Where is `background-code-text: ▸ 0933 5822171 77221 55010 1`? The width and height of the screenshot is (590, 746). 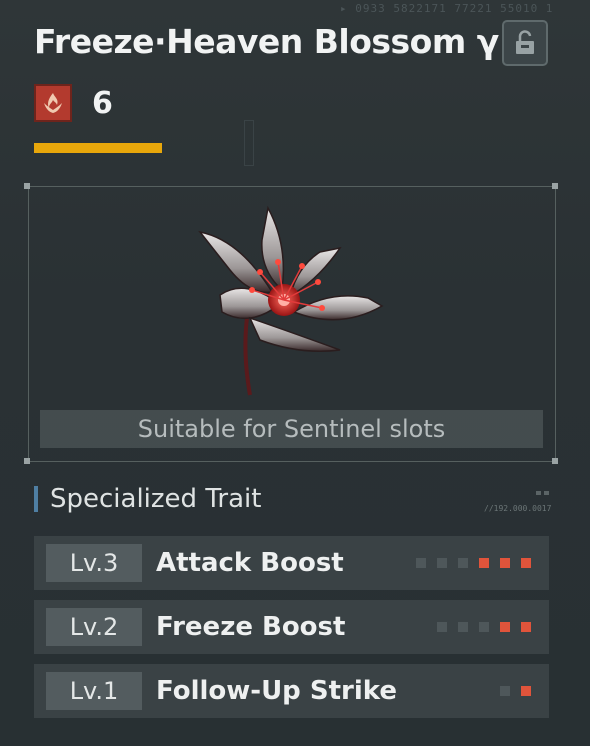
background-code-text: ▸ 0933 5822171 77221 55010 1 is located at coordinates (447, 8).